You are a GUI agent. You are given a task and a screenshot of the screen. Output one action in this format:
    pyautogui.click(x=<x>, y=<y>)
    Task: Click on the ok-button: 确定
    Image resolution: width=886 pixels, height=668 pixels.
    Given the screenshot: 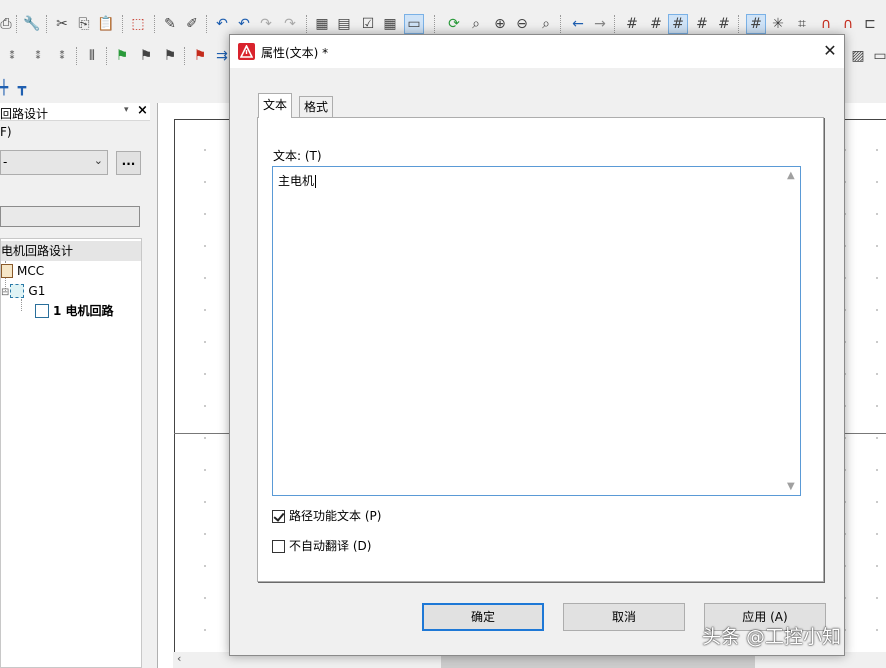 What is the action you would take?
    pyautogui.click(x=483, y=617)
    